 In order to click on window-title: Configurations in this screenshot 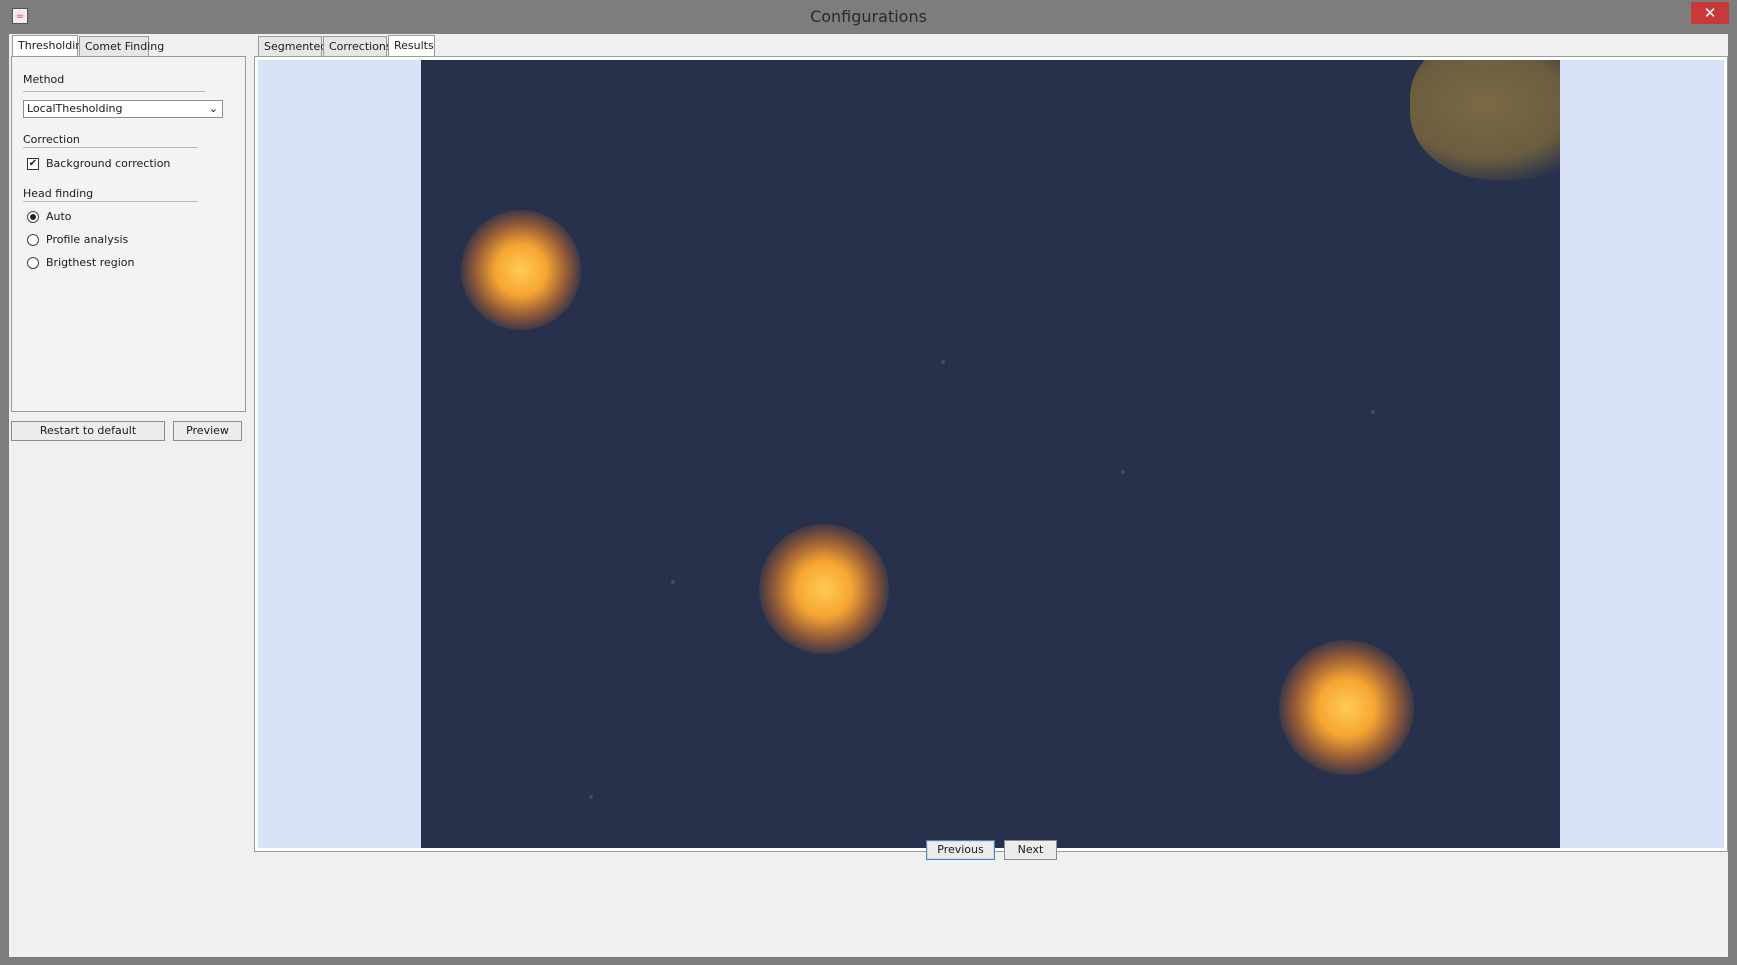, I will do `click(868, 16)`.